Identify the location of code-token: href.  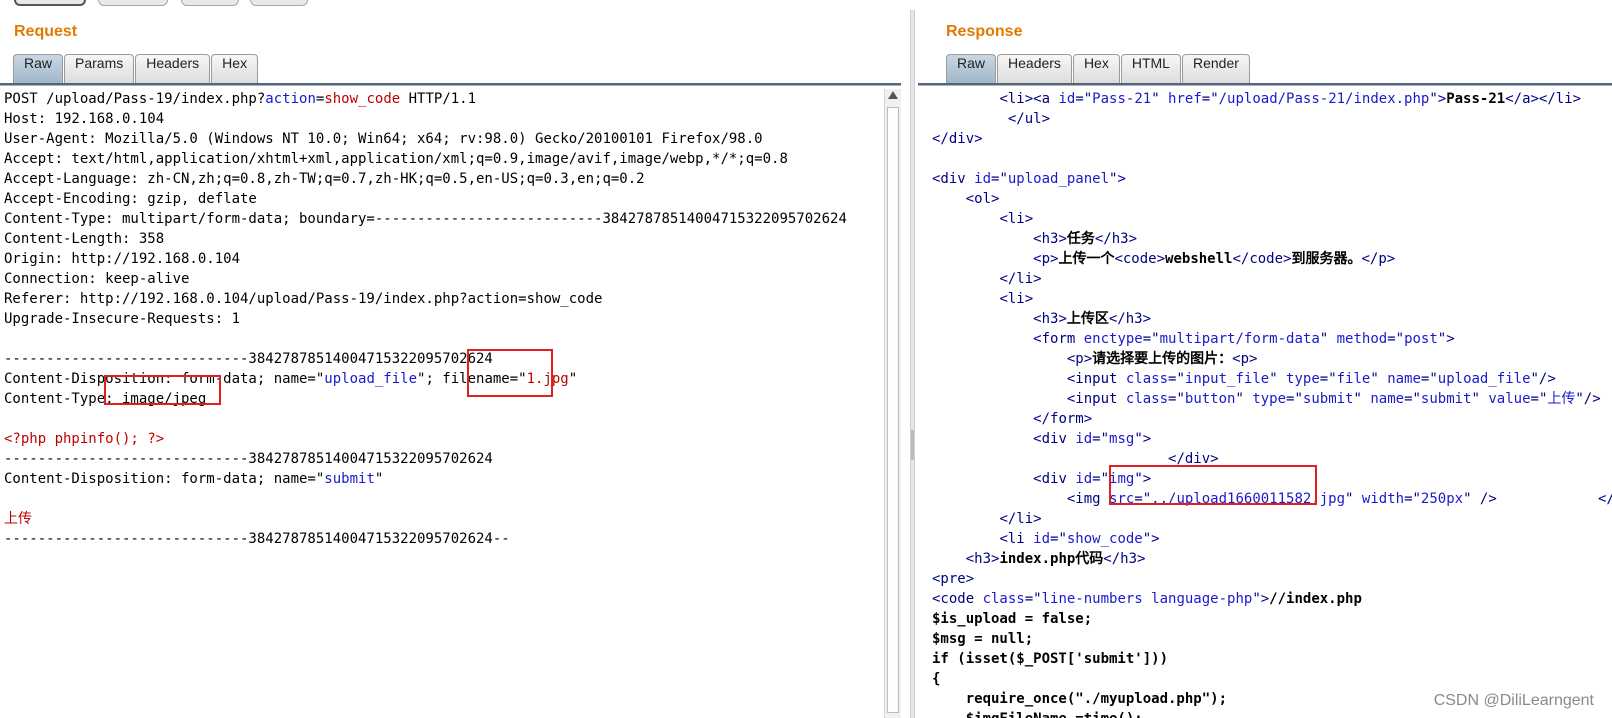
(1185, 99).